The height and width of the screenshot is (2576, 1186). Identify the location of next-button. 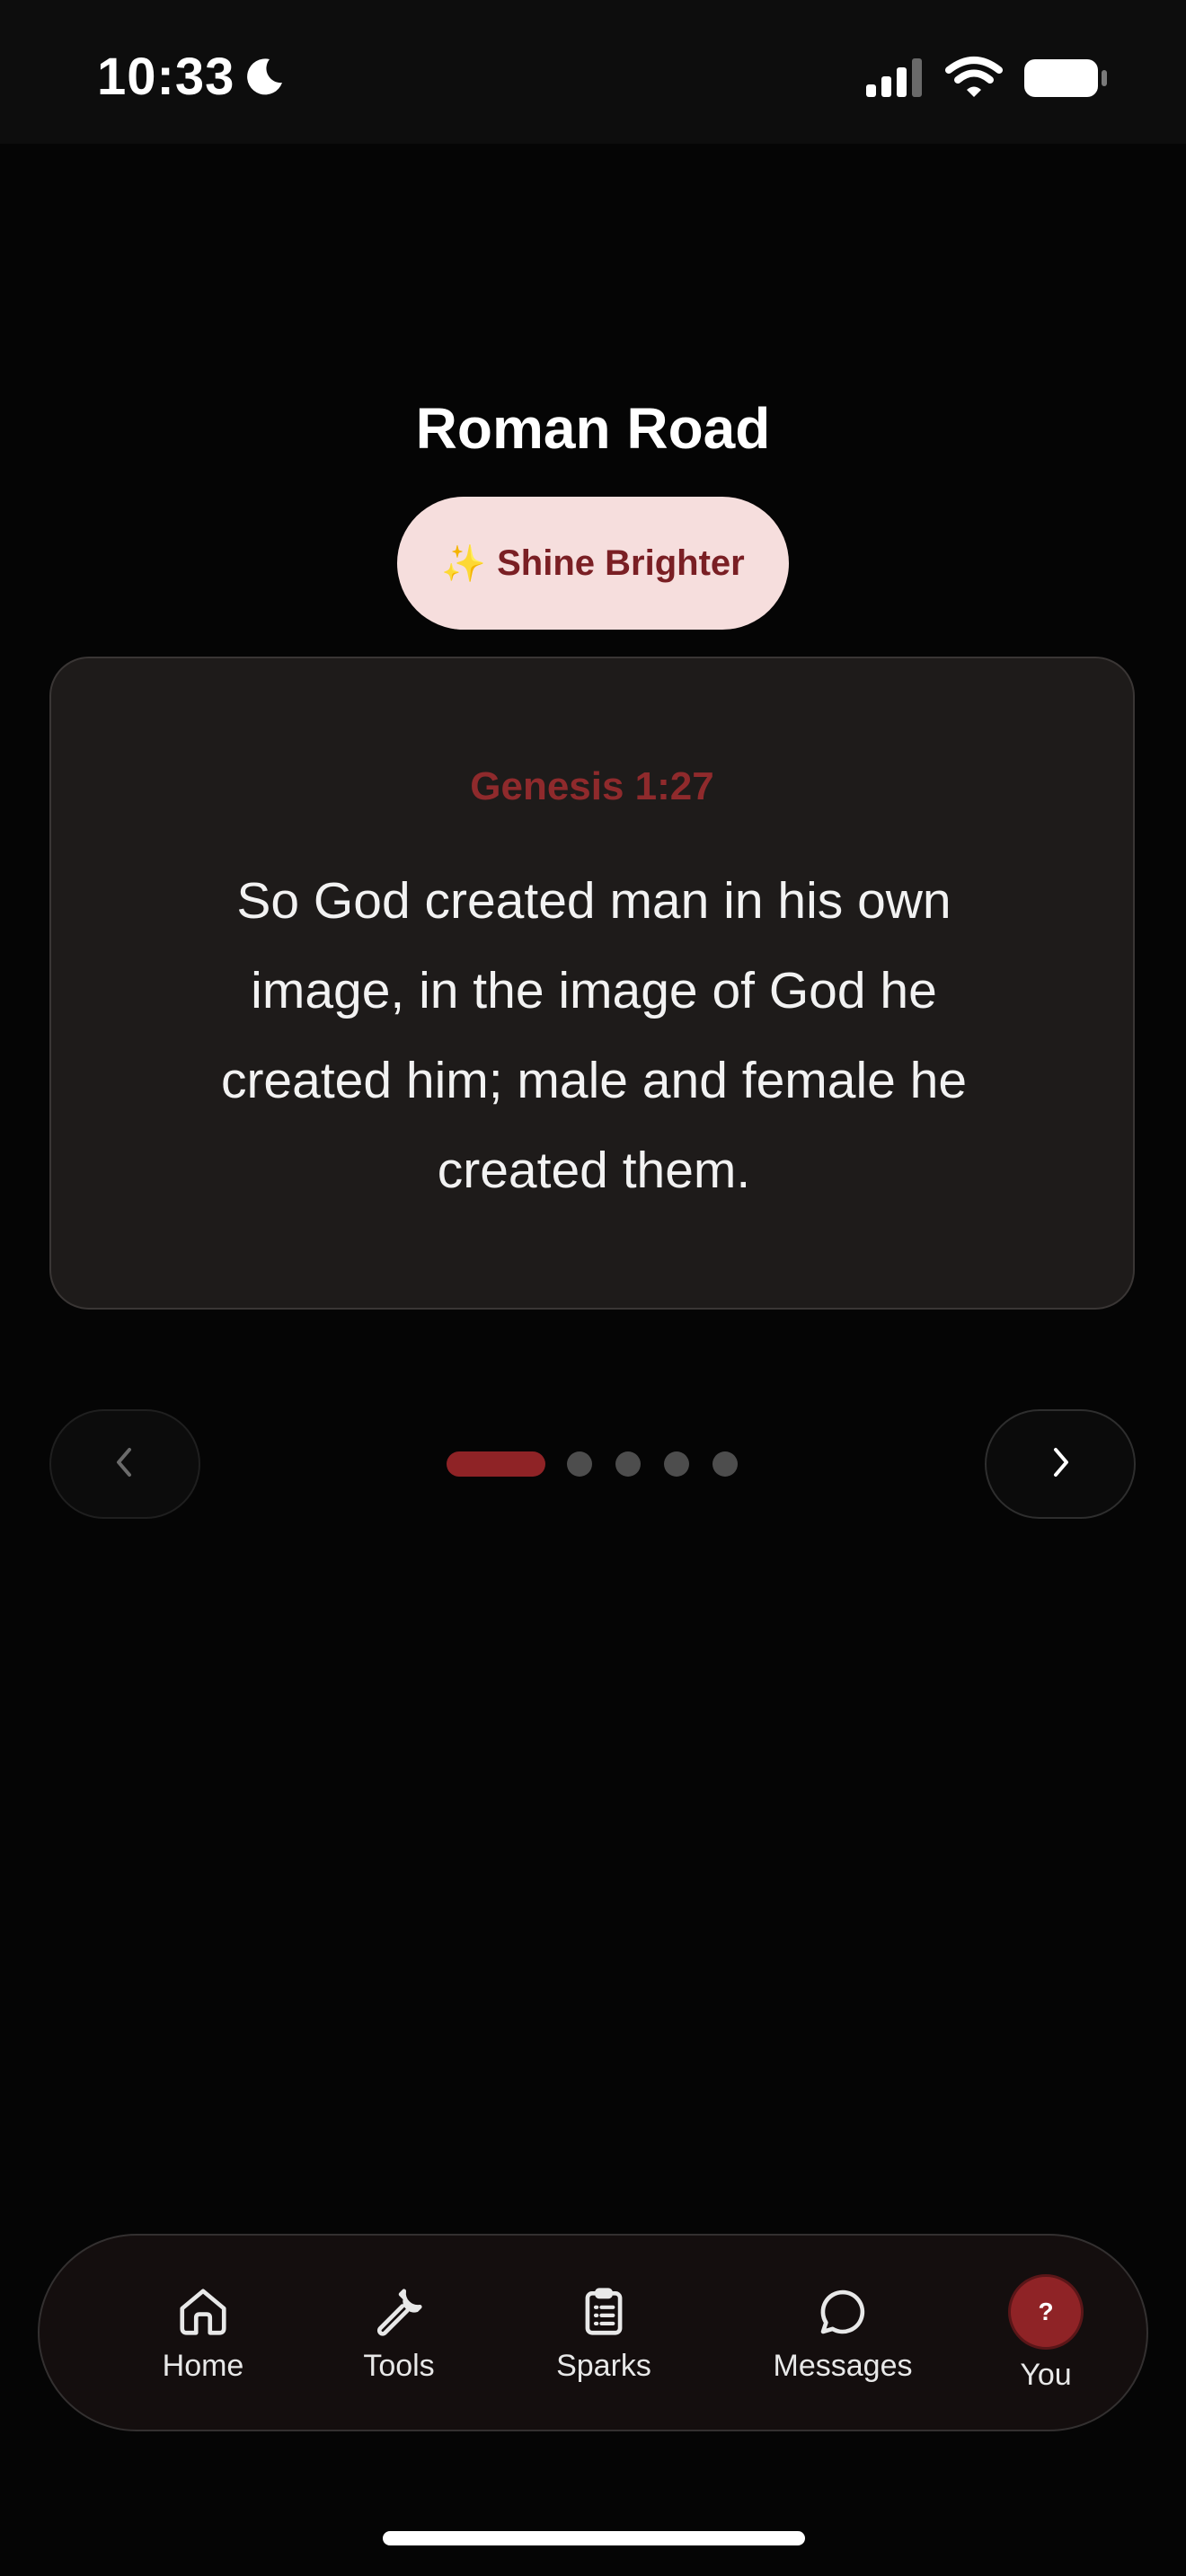
(1060, 1464).